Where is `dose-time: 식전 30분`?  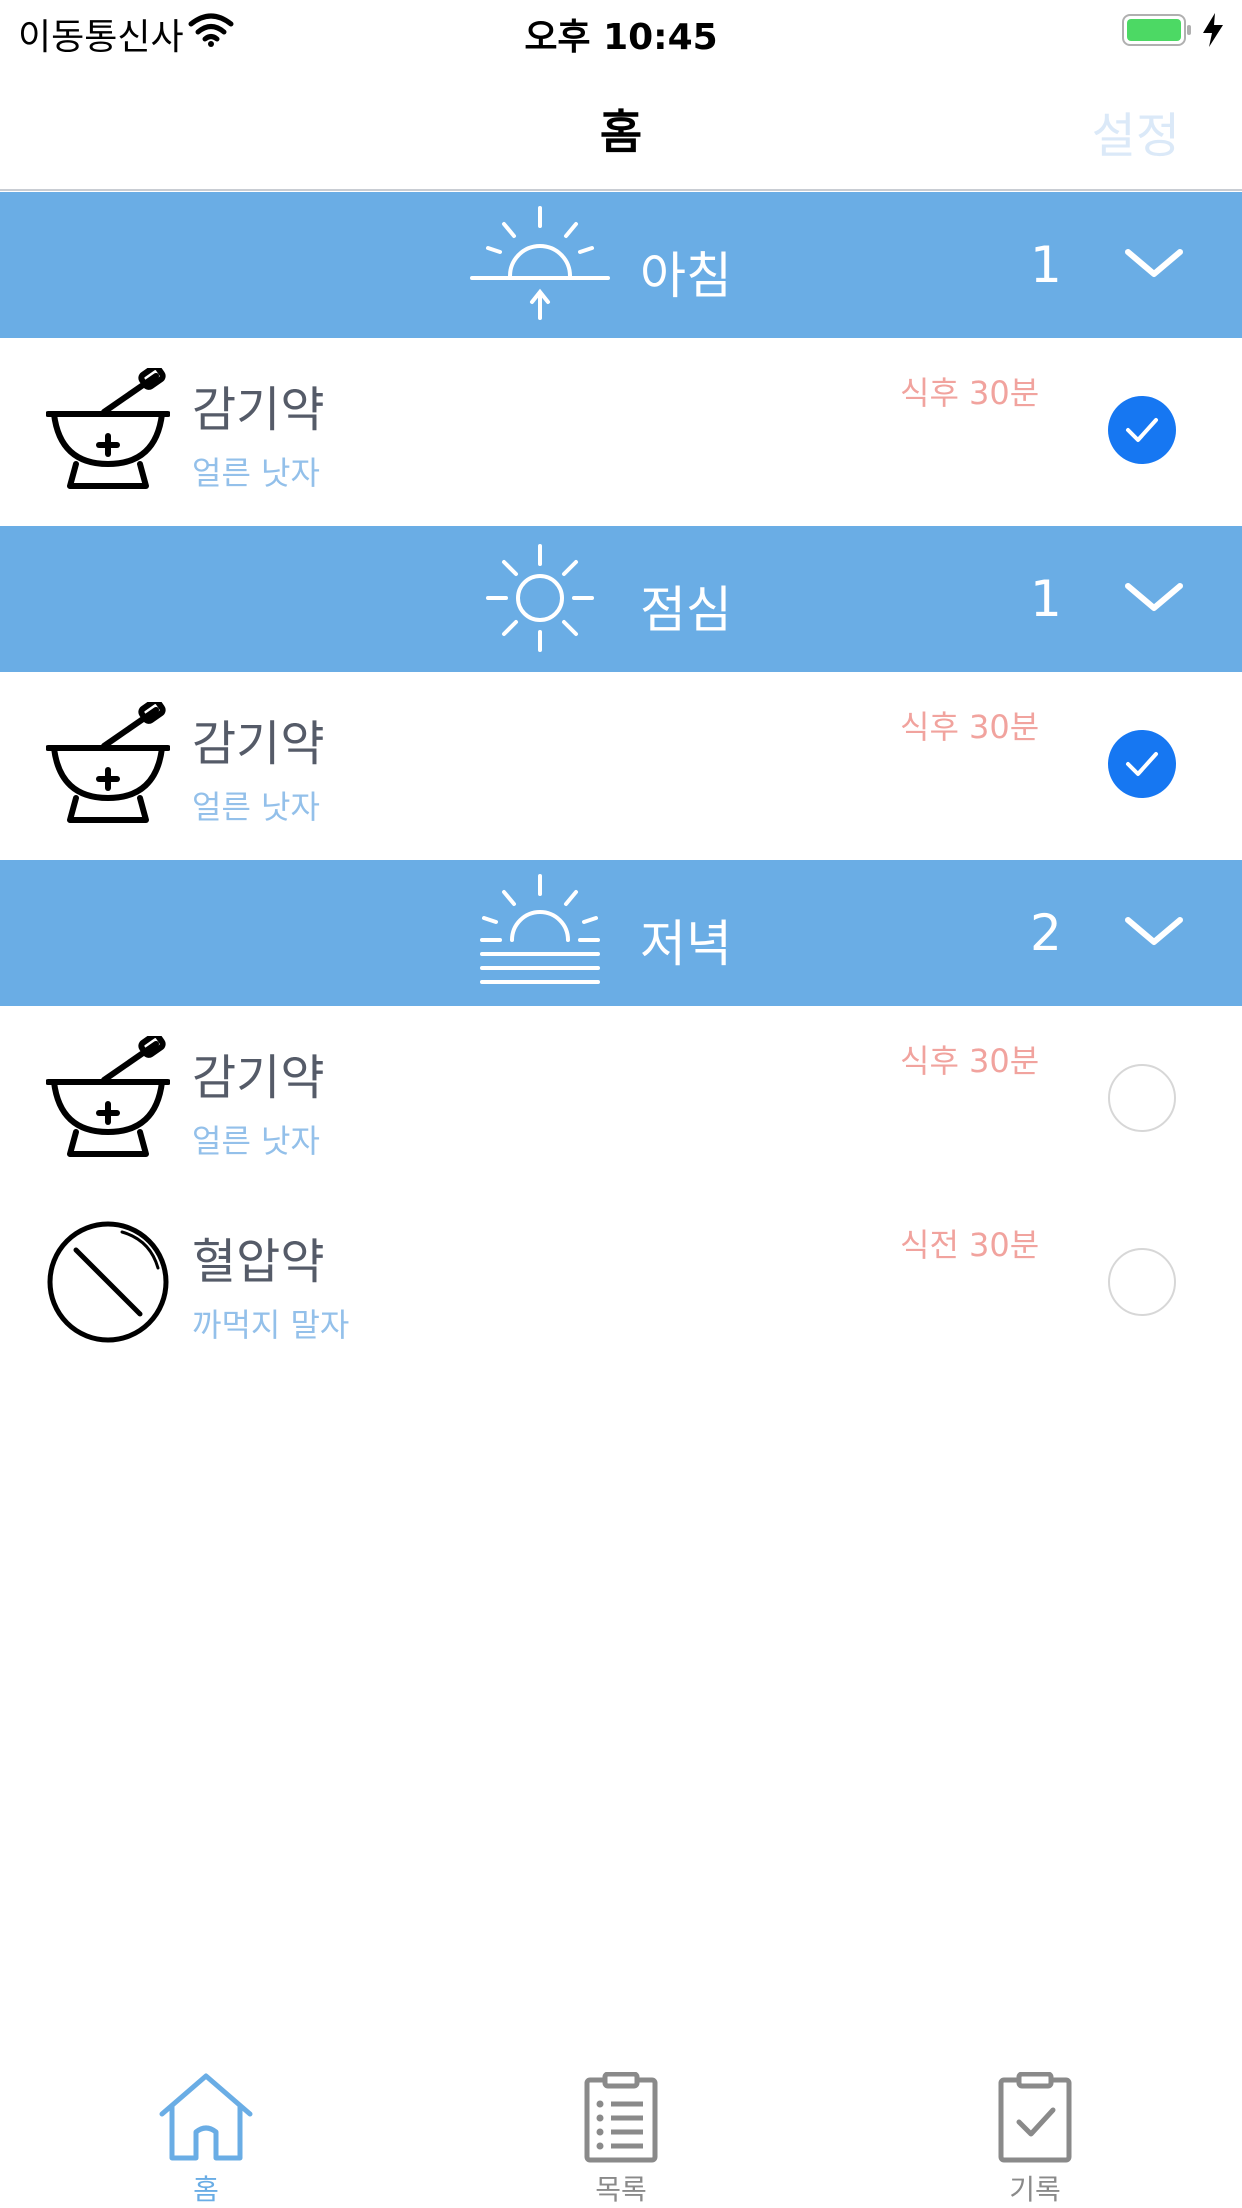
dose-time: 식전 30분 is located at coordinates (970, 1245).